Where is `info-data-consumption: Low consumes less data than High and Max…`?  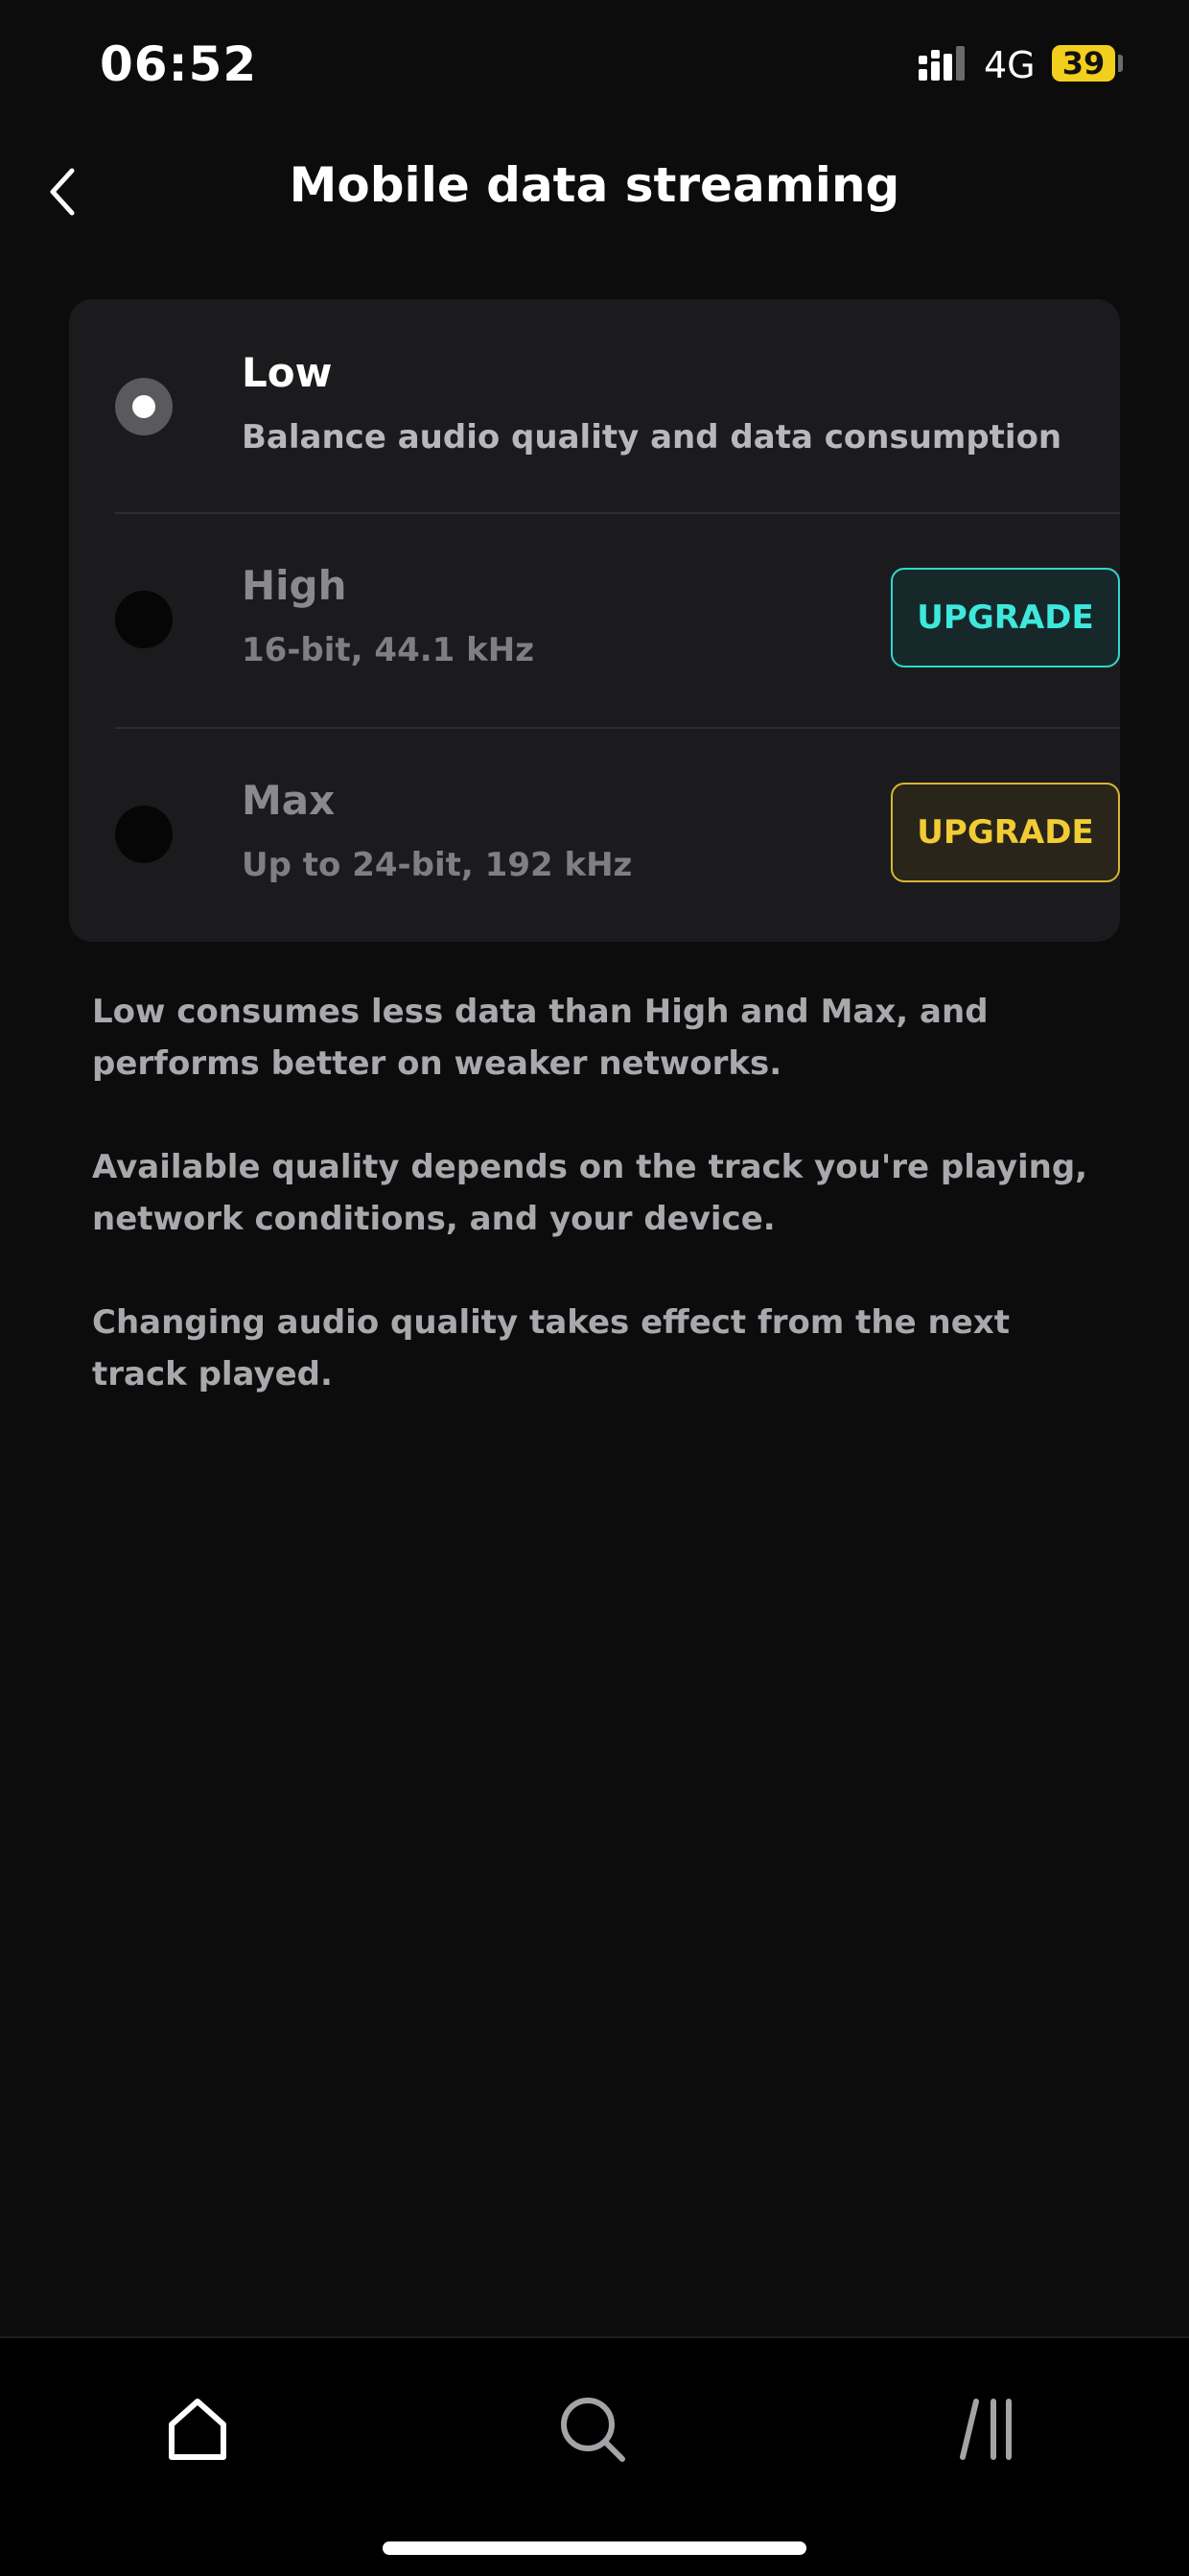 info-data-consumption: Low consumes less data than High and Max… is located at coordinates (540, 1038).